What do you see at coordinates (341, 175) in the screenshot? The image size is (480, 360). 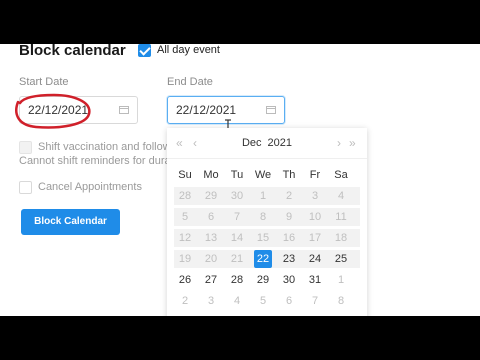 I see `weekday-header: Sa` at bounding box center [341, 175].